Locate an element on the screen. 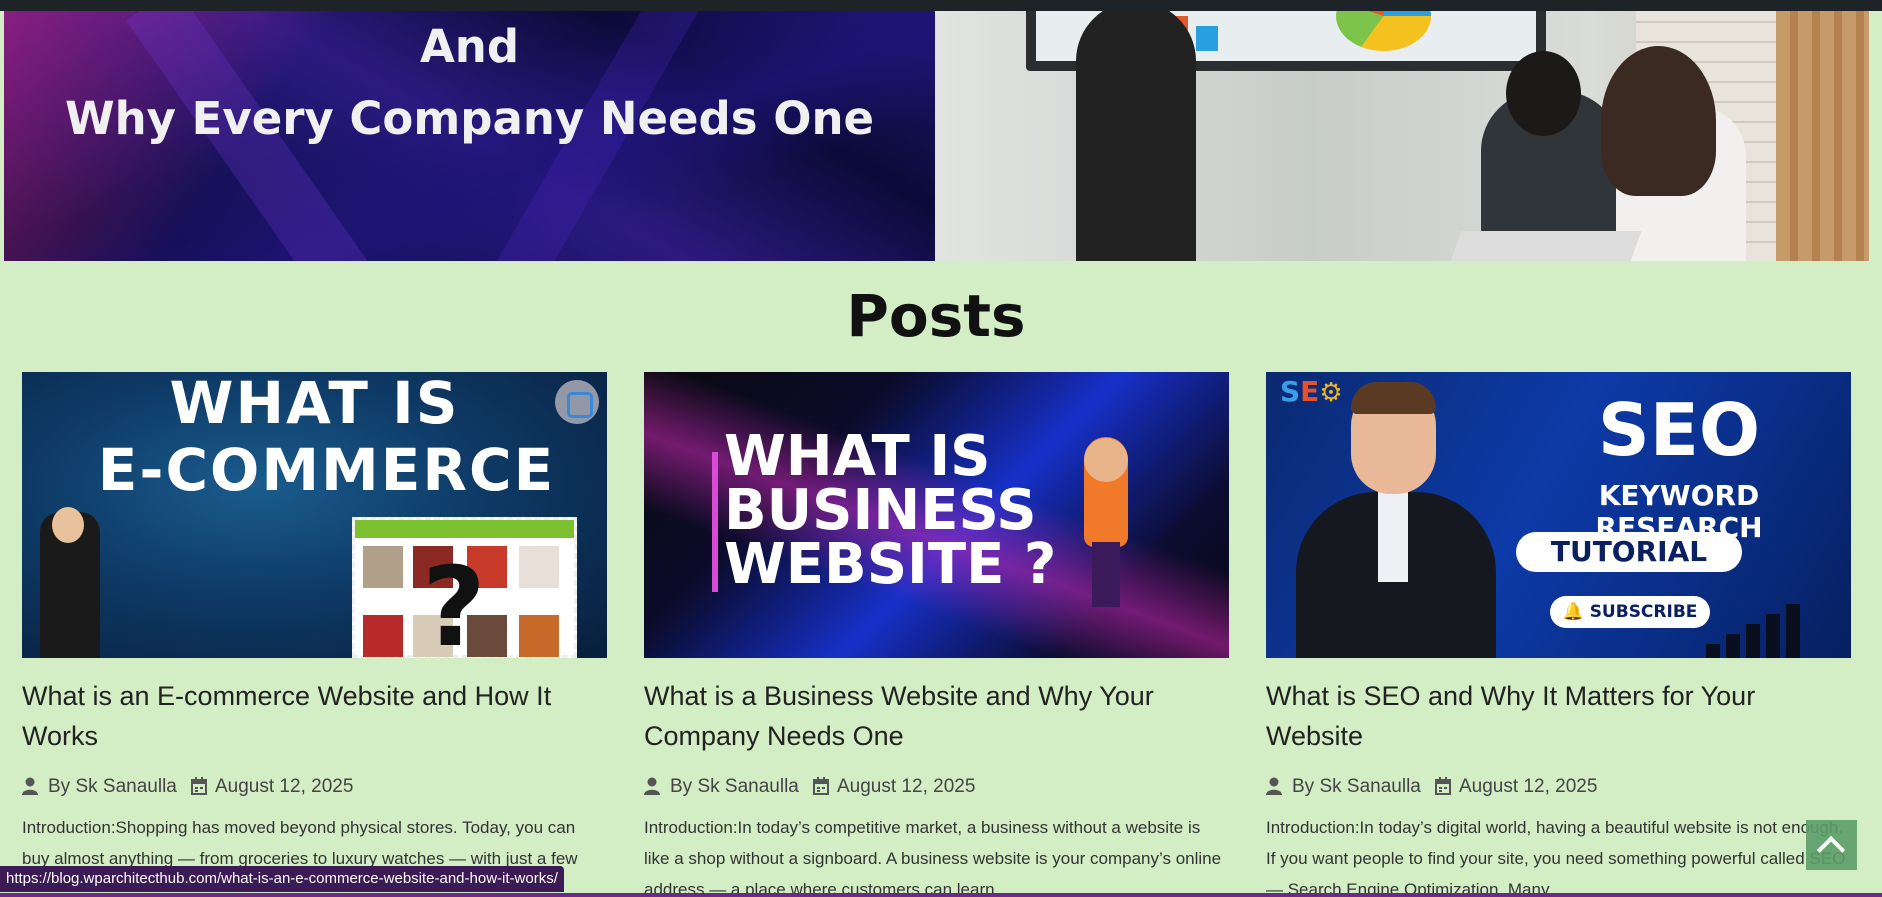 This screenshot has height=897, width=1882. thumbnail-tutorial-pill: TUTORIAL is located at coordinates (1629, 552).